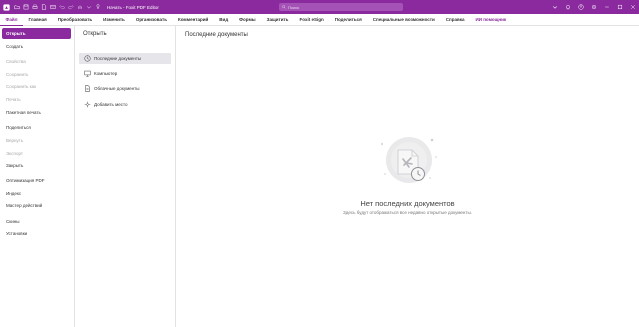 The width and height of the screenshot is (639, 327). I want to click on sidebar-item-preferences: Установки, so click(36, 233).